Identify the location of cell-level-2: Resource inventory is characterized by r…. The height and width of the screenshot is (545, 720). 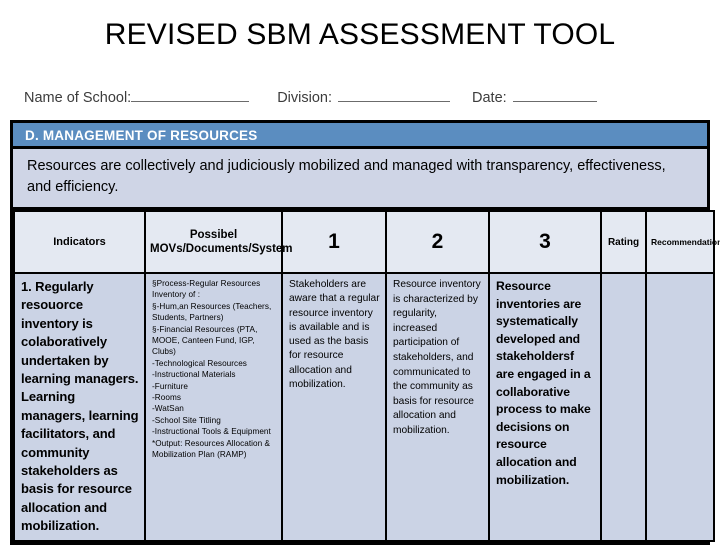
(437, 407).